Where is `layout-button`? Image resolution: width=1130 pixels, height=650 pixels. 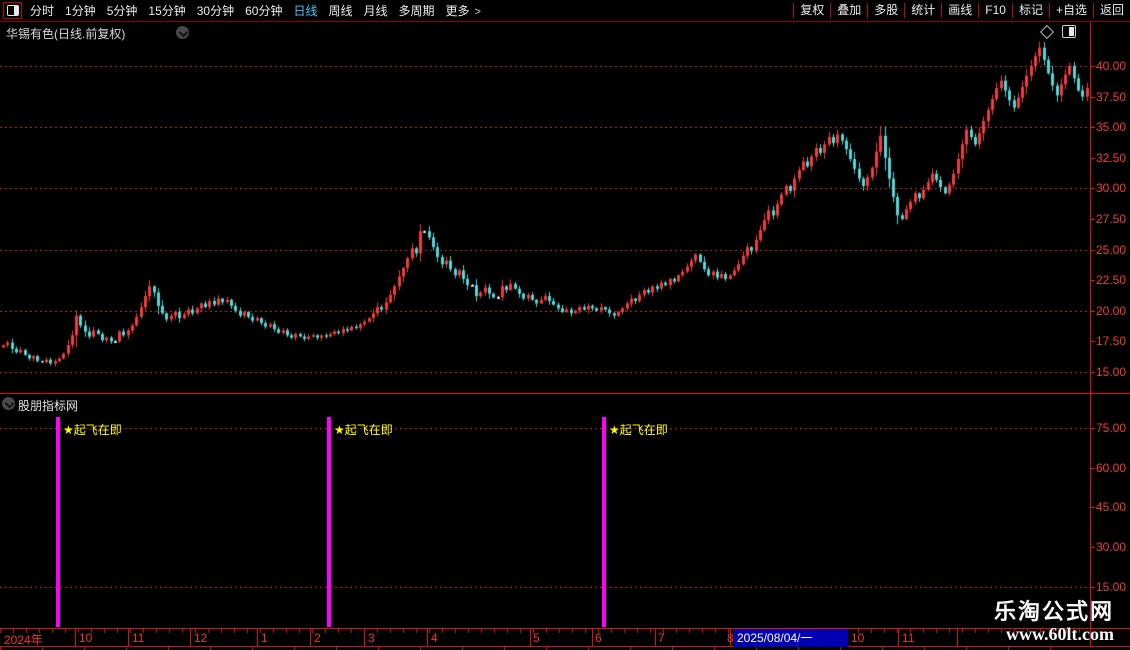 layout-button is located at coordinates (12, 10).